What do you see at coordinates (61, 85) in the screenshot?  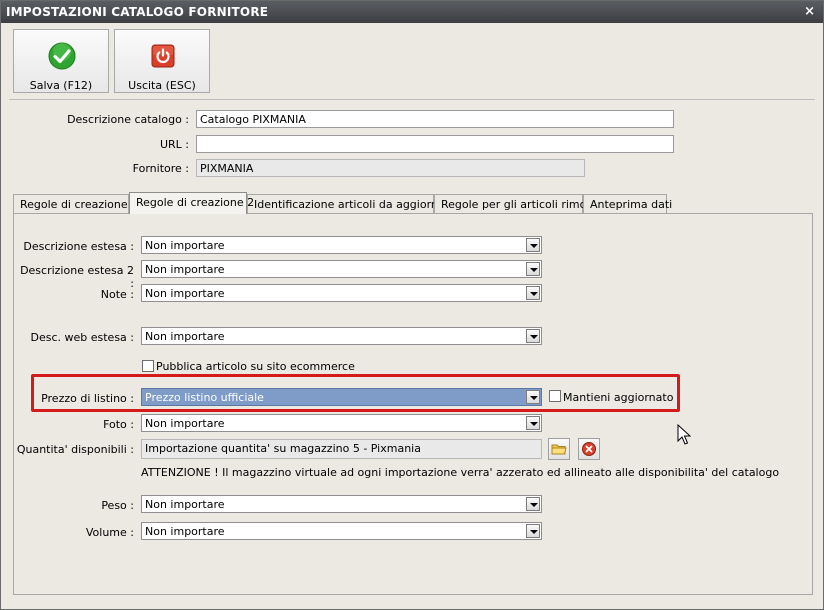 I see `save-button-label: Salva (F12)` at bounding box center [61, 85].